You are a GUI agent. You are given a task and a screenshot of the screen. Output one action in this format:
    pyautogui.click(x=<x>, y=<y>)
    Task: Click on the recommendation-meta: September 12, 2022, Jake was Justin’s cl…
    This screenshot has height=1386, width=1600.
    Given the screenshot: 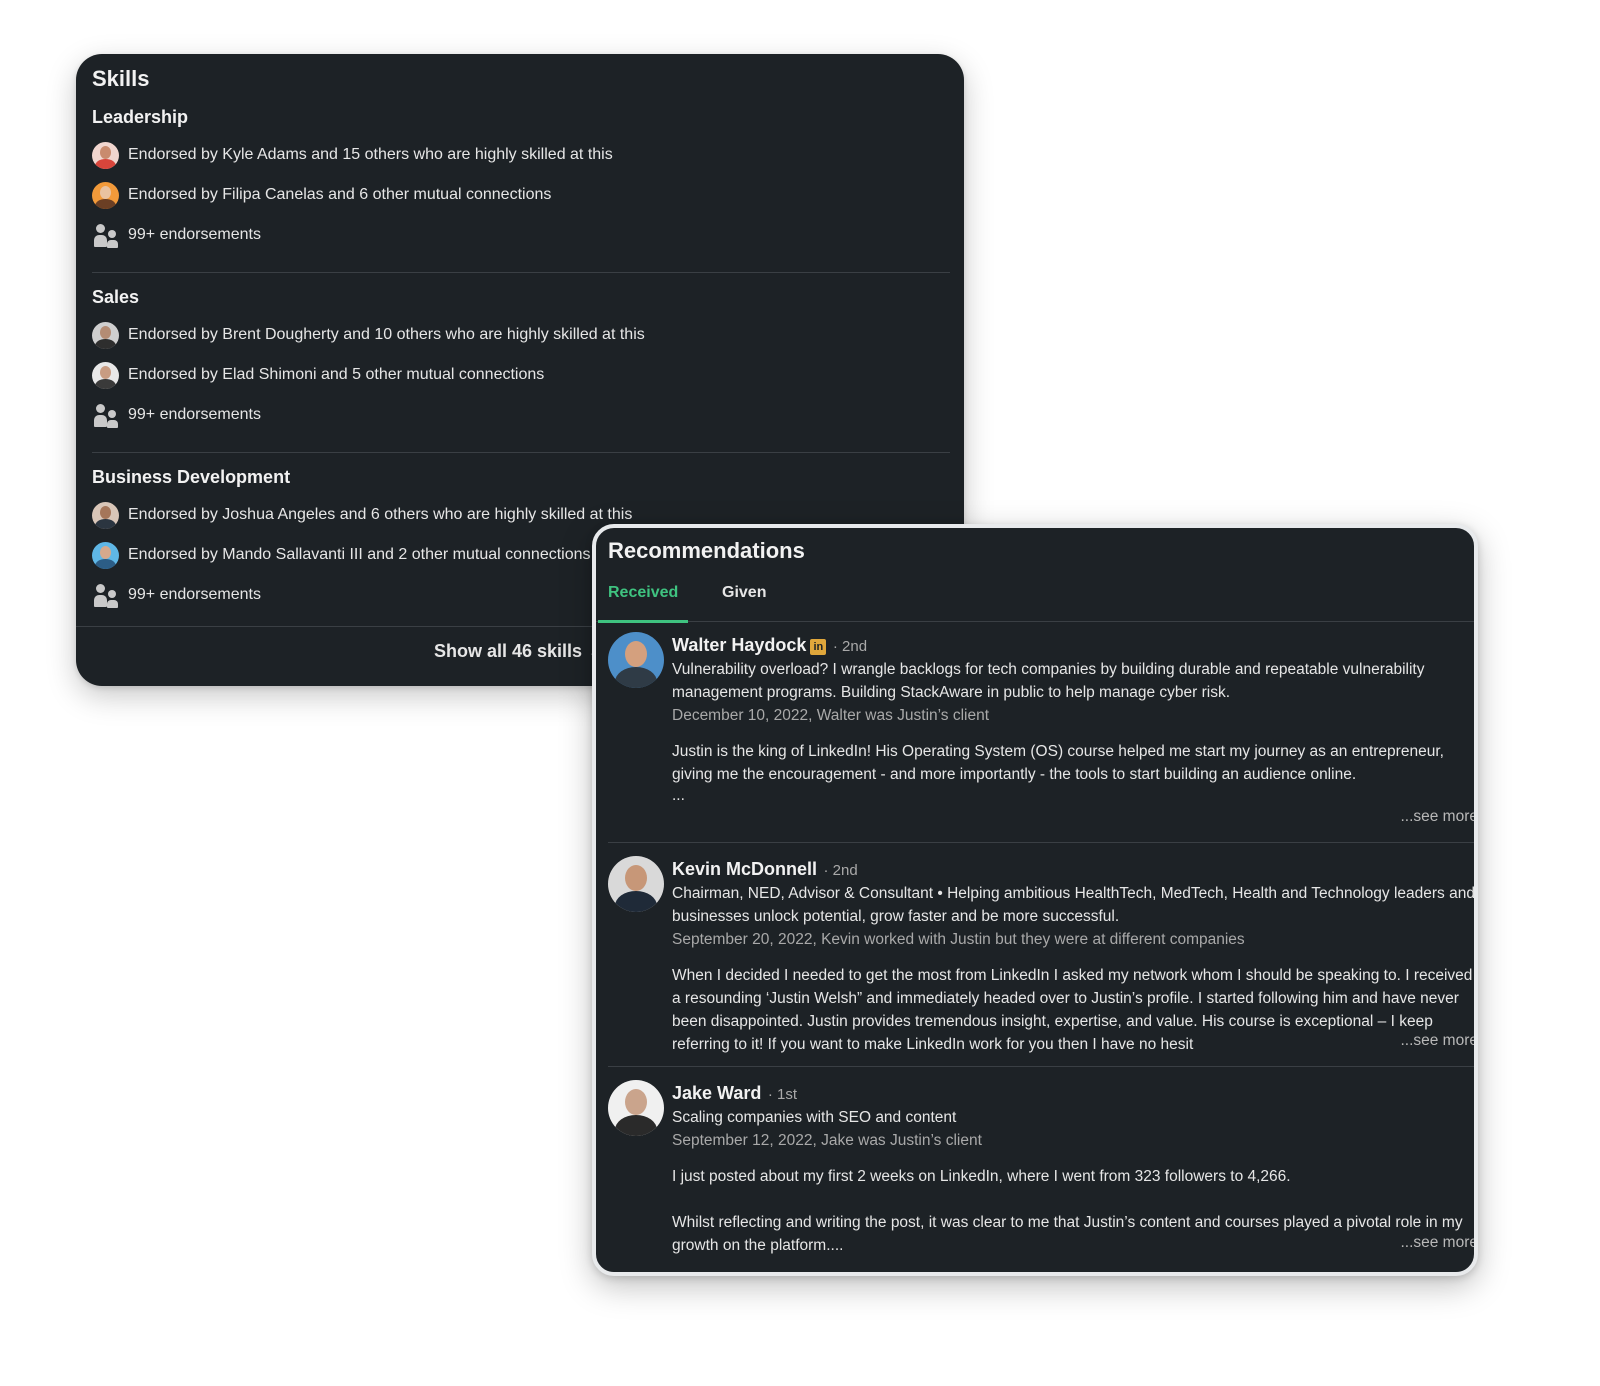 What is the action you would take?
    pyautogui.click(x=827, y=1140)
    